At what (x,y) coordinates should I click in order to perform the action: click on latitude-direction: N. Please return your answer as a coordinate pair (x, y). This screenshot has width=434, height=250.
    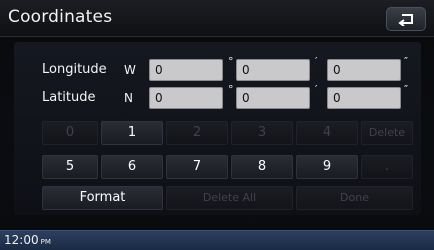
    Looking at the image, I should click on (128, 98).